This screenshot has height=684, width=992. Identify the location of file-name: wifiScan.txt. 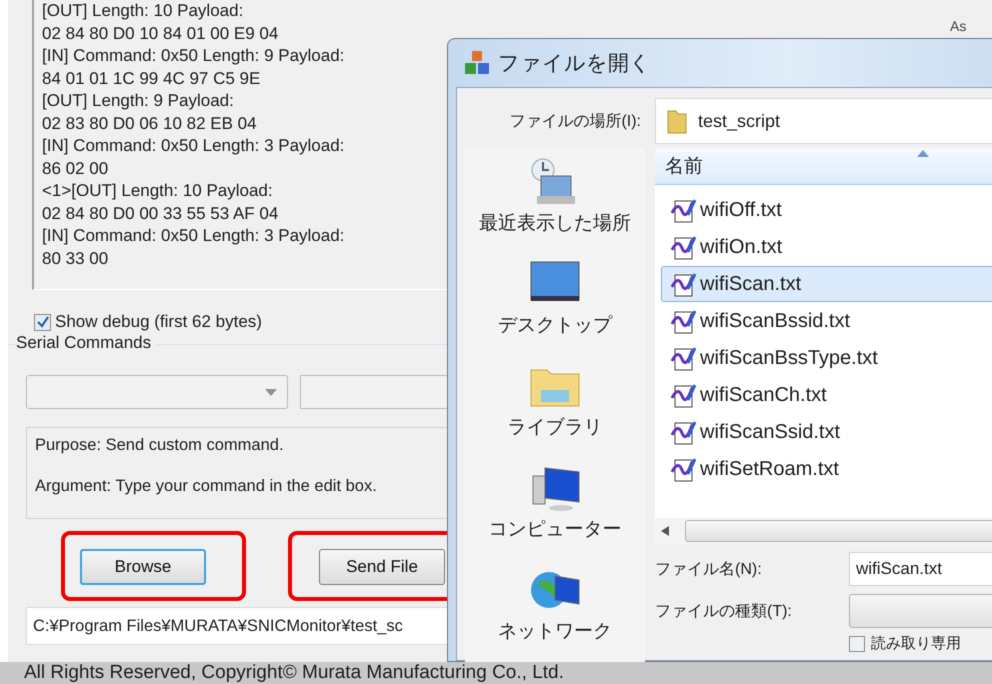
(751, 284).